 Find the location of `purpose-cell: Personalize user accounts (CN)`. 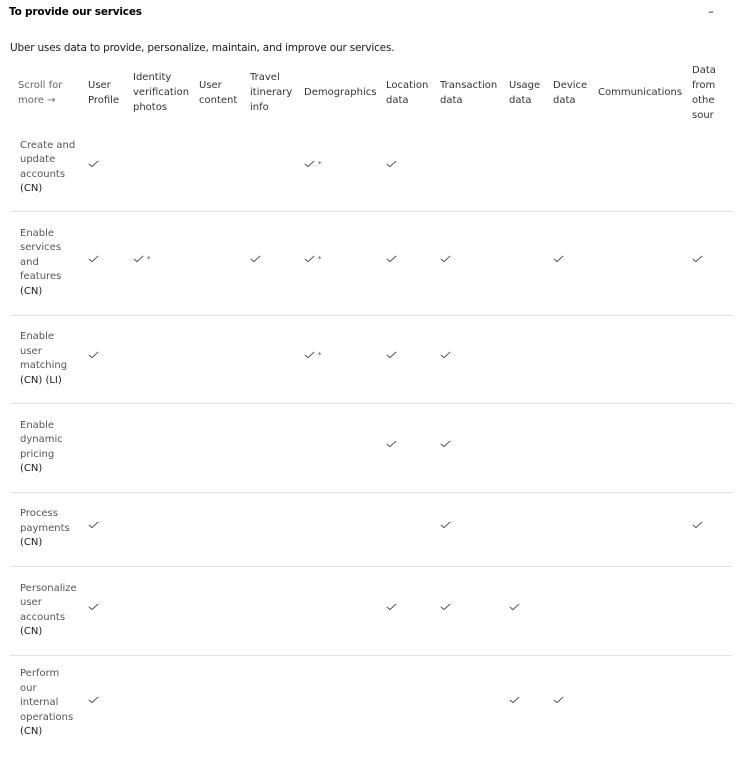

purpose-cell: Personalize user accounts (CN) is located at coordinates (49, 611).